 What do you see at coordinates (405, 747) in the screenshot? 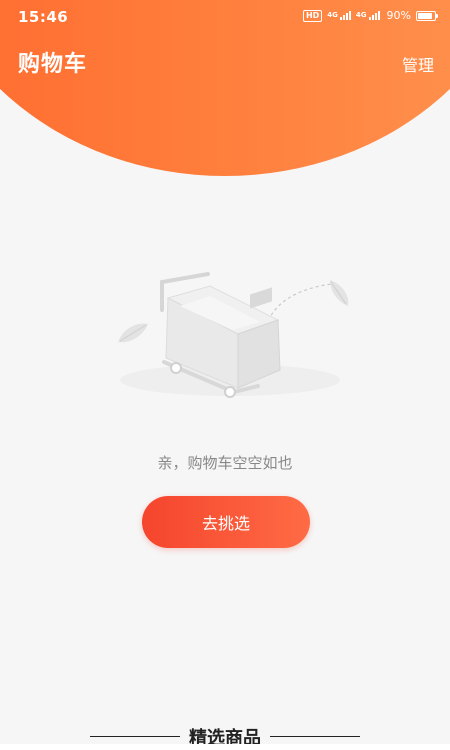
I see `profile-icon` at bounding box center [405, 747].